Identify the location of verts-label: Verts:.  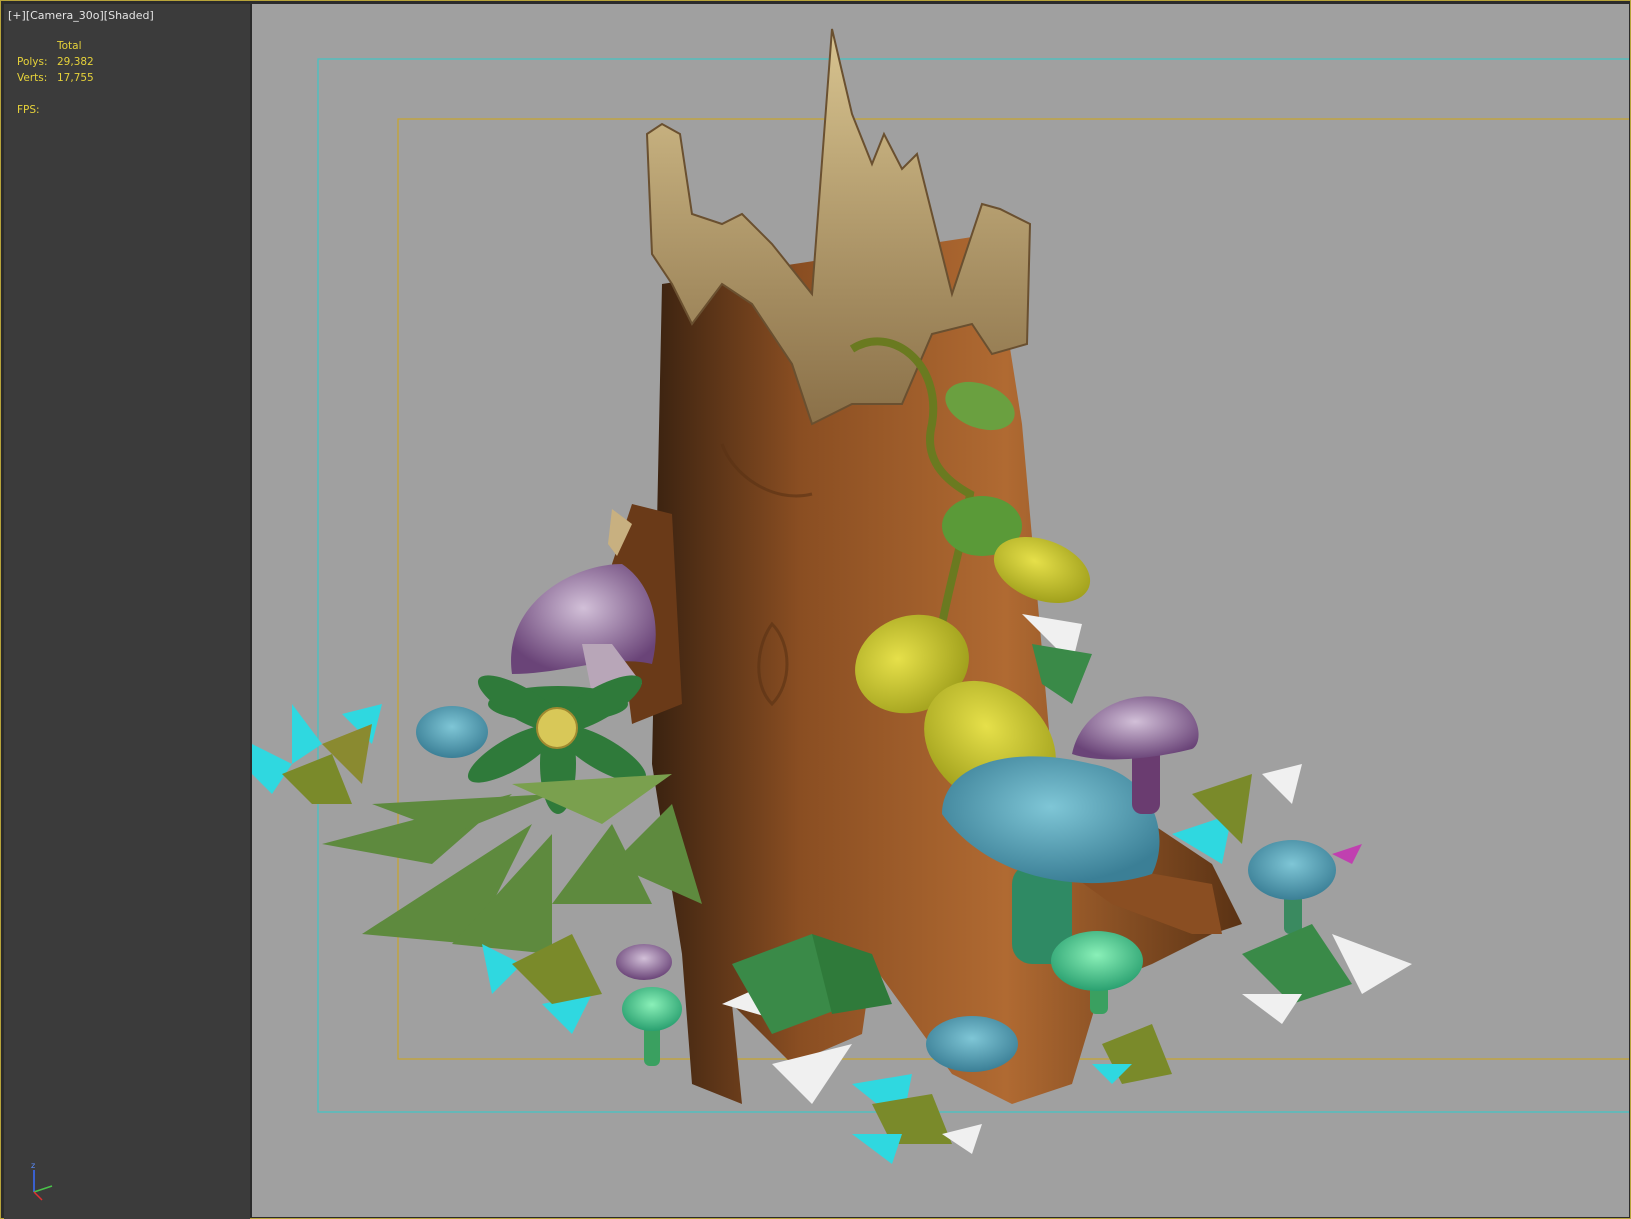
(32, 78).